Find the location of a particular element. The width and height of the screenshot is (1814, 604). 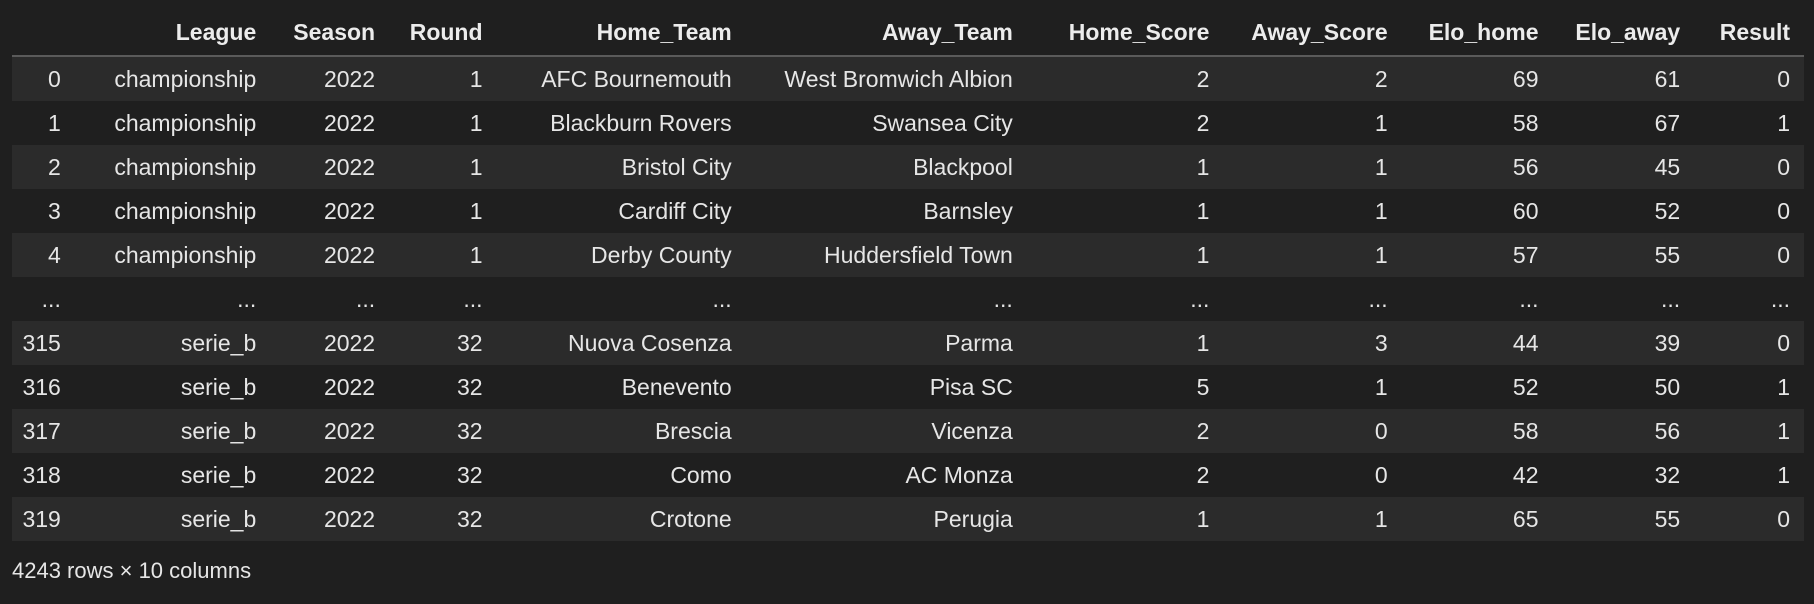

row-index: 319 is located at coordinates (41, 519).